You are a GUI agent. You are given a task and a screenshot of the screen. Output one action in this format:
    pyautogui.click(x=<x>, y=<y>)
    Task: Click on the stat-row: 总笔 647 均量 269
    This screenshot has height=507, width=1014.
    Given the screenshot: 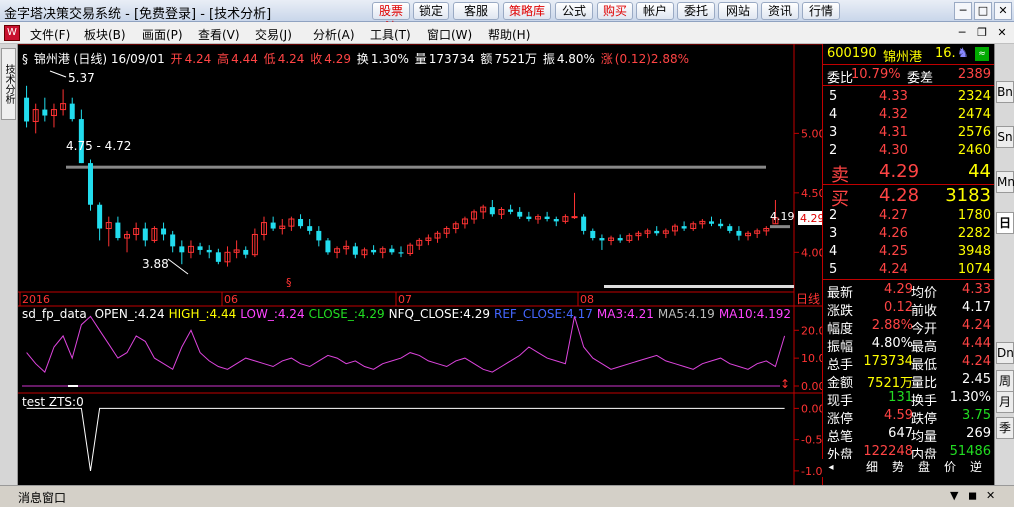 What is the action you would take?
    pyautogui.click(x=909, y=435)
    